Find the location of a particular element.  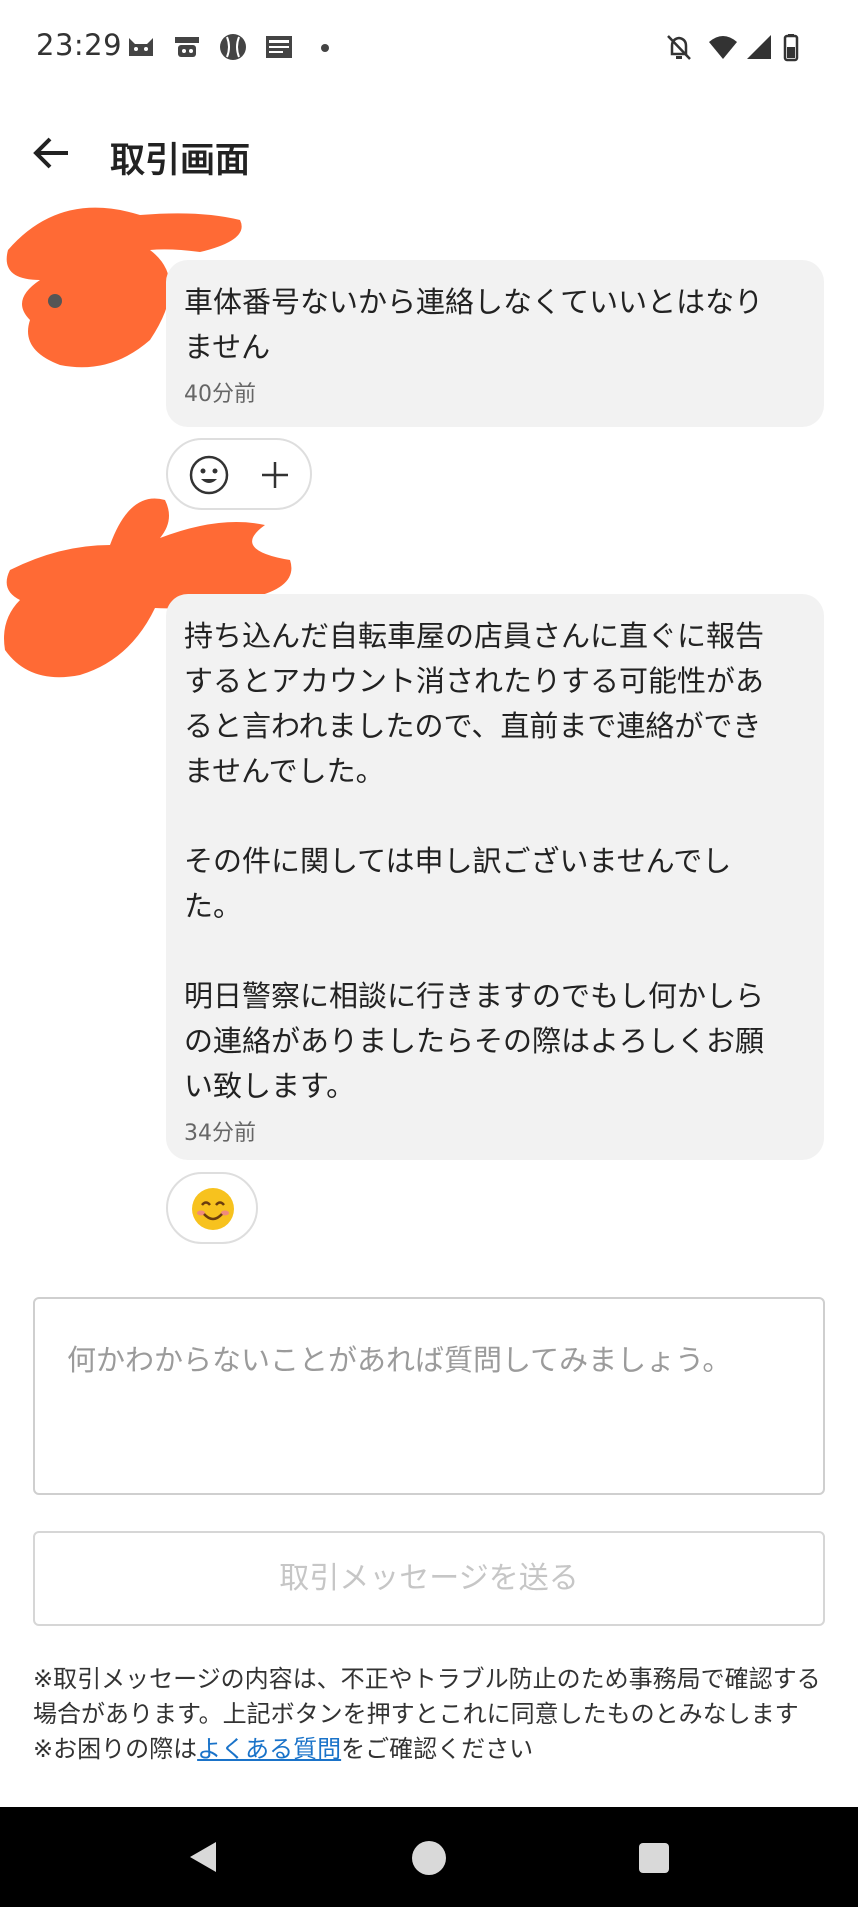

recents-square-icon is located at coordinates (654, 1858).